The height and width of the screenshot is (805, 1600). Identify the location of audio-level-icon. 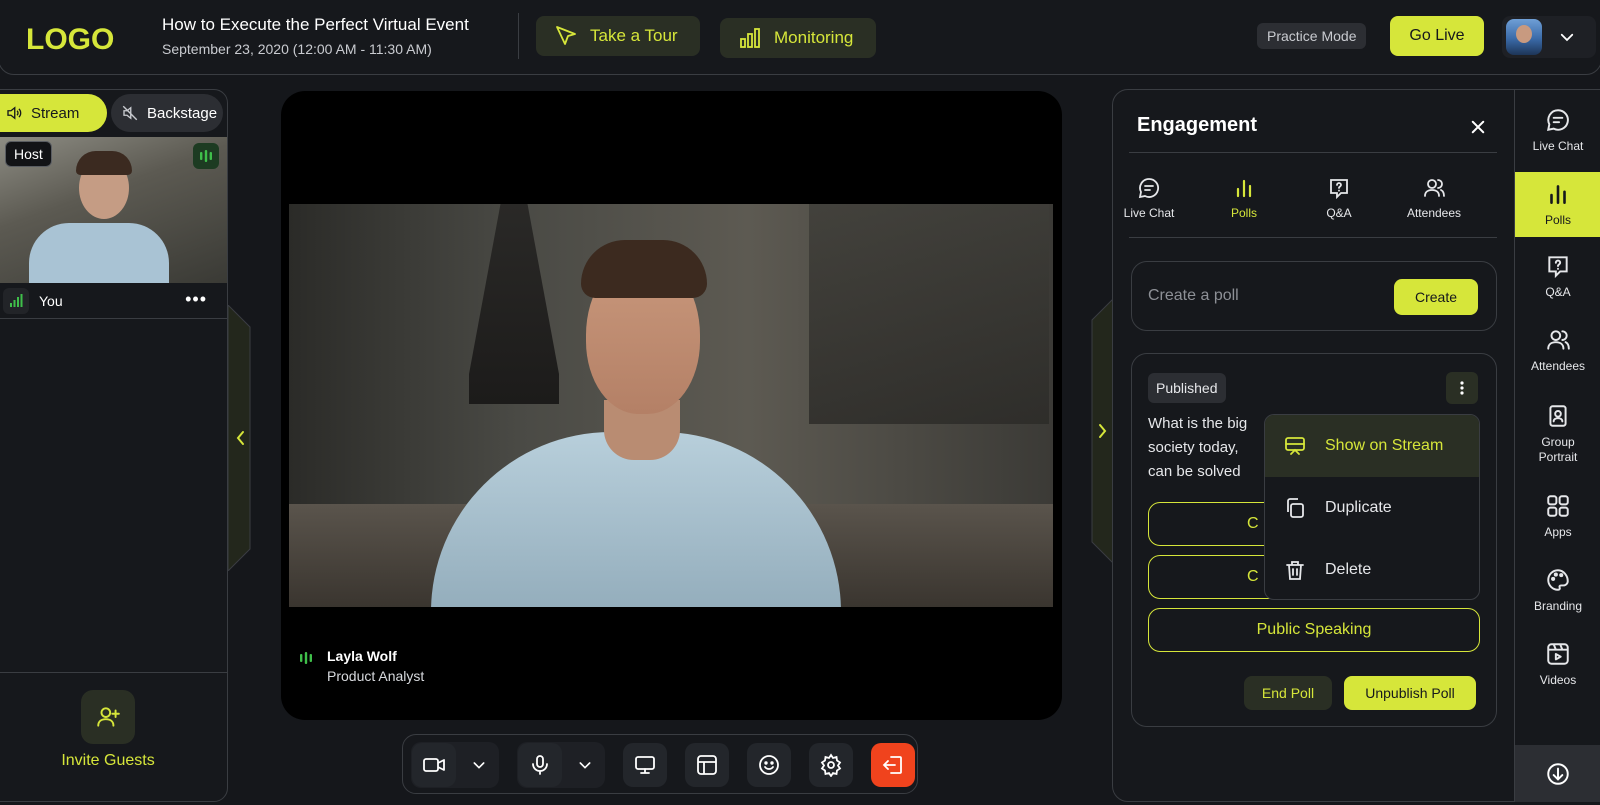
(206, 156).